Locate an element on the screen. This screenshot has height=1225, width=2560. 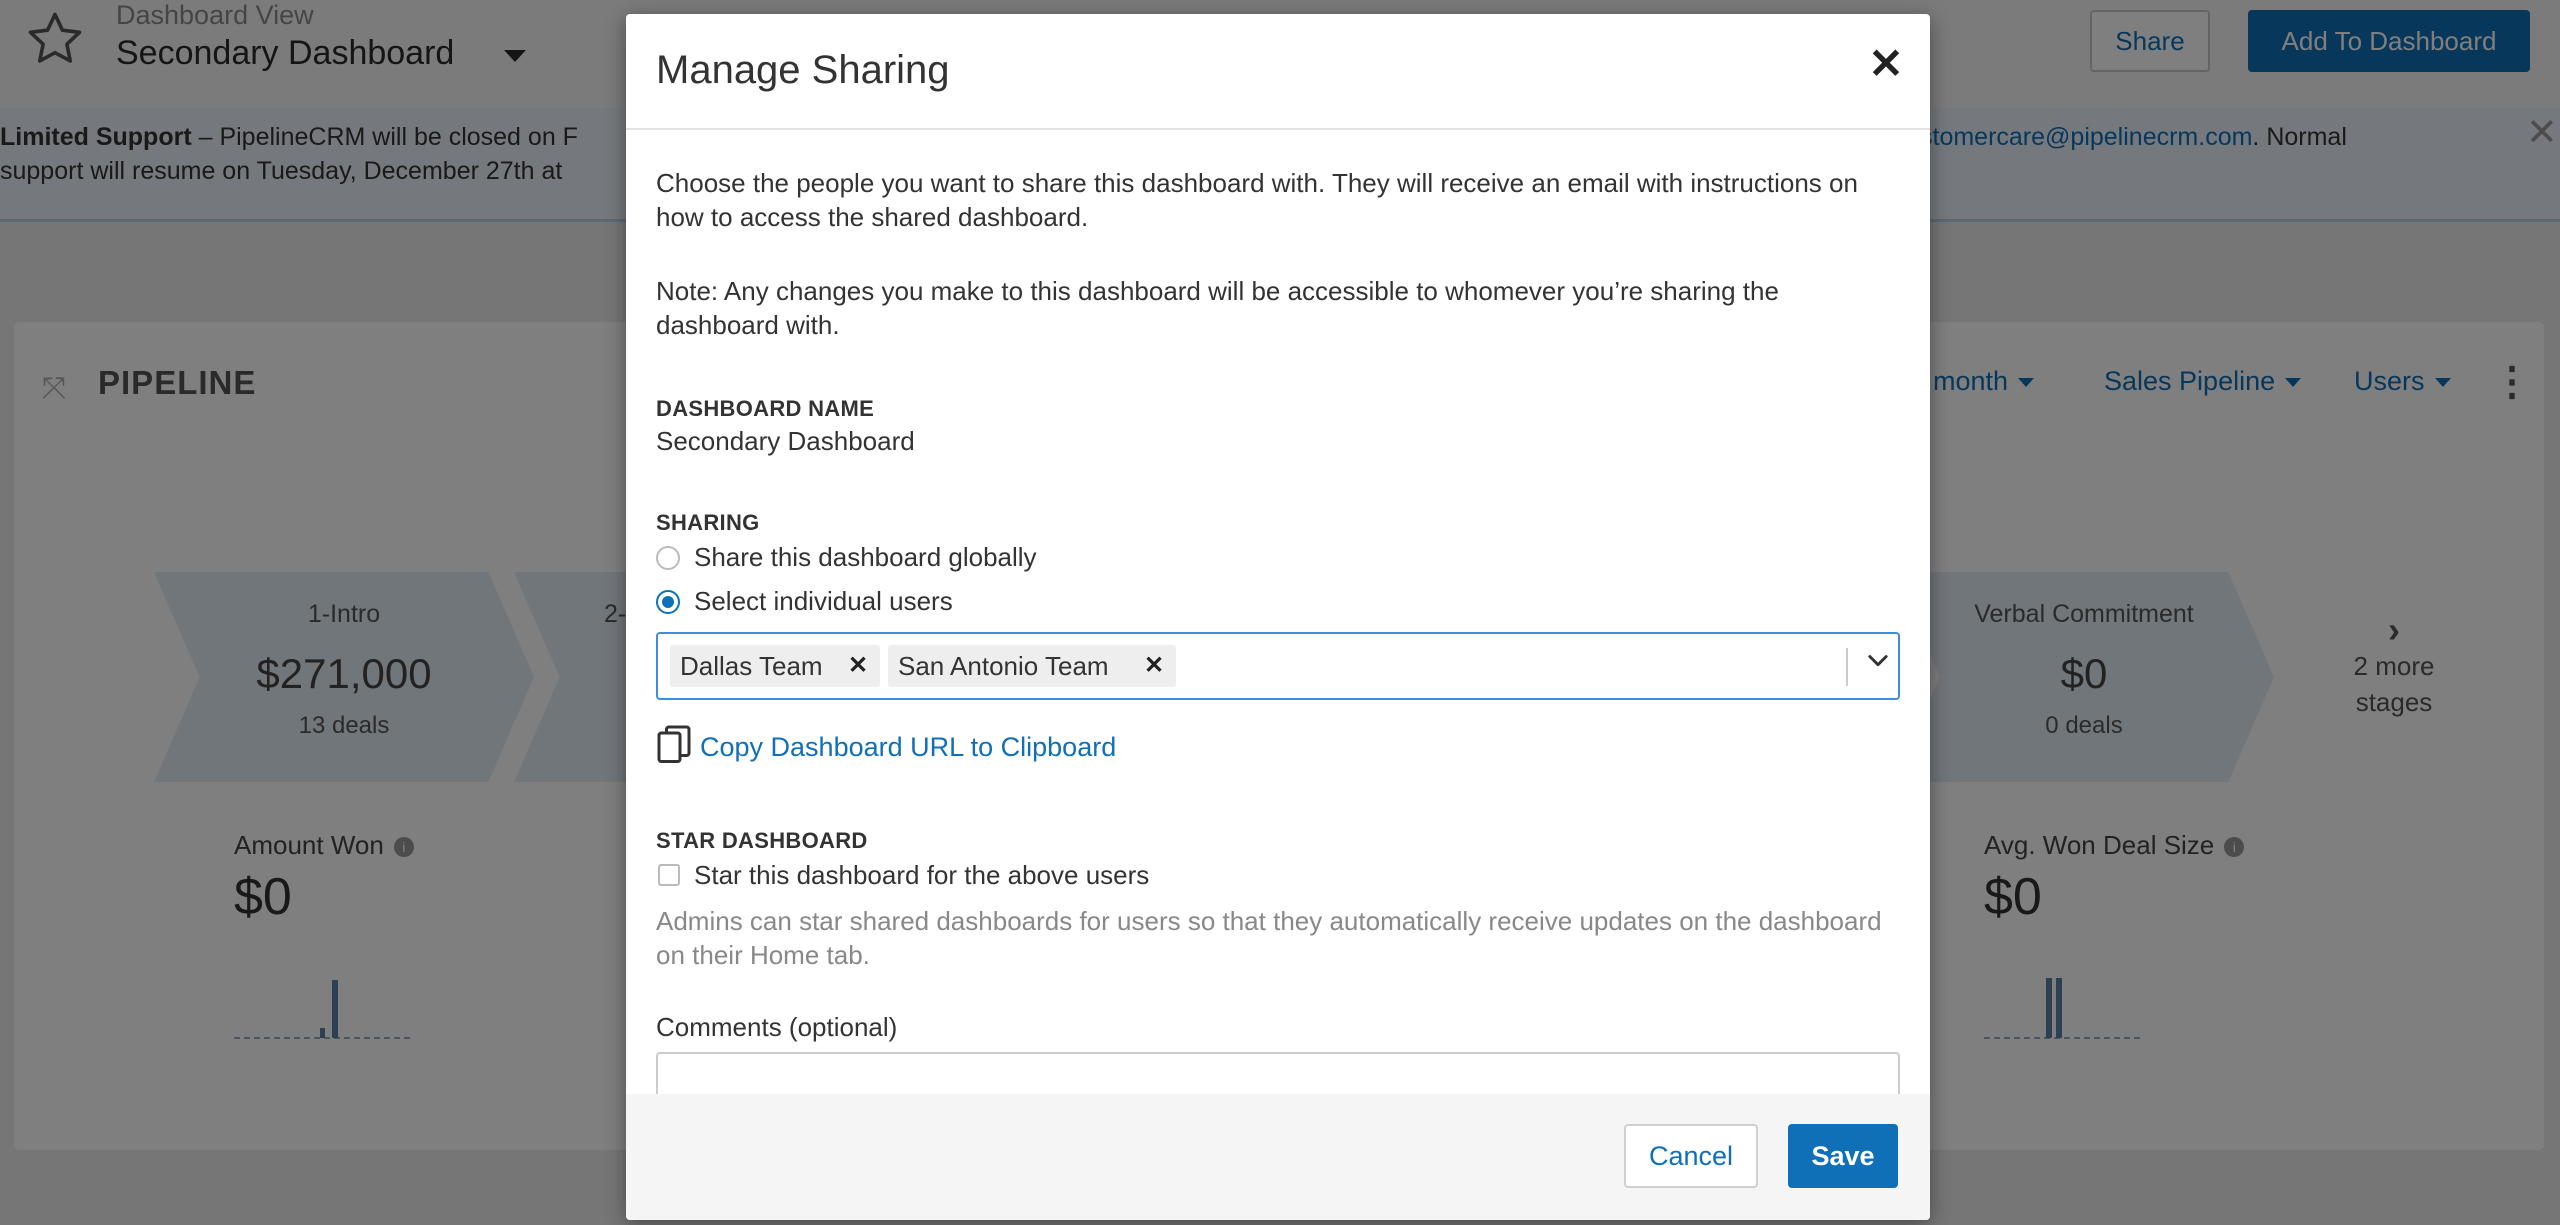
copy-icon is located at coordinates (674, 745).